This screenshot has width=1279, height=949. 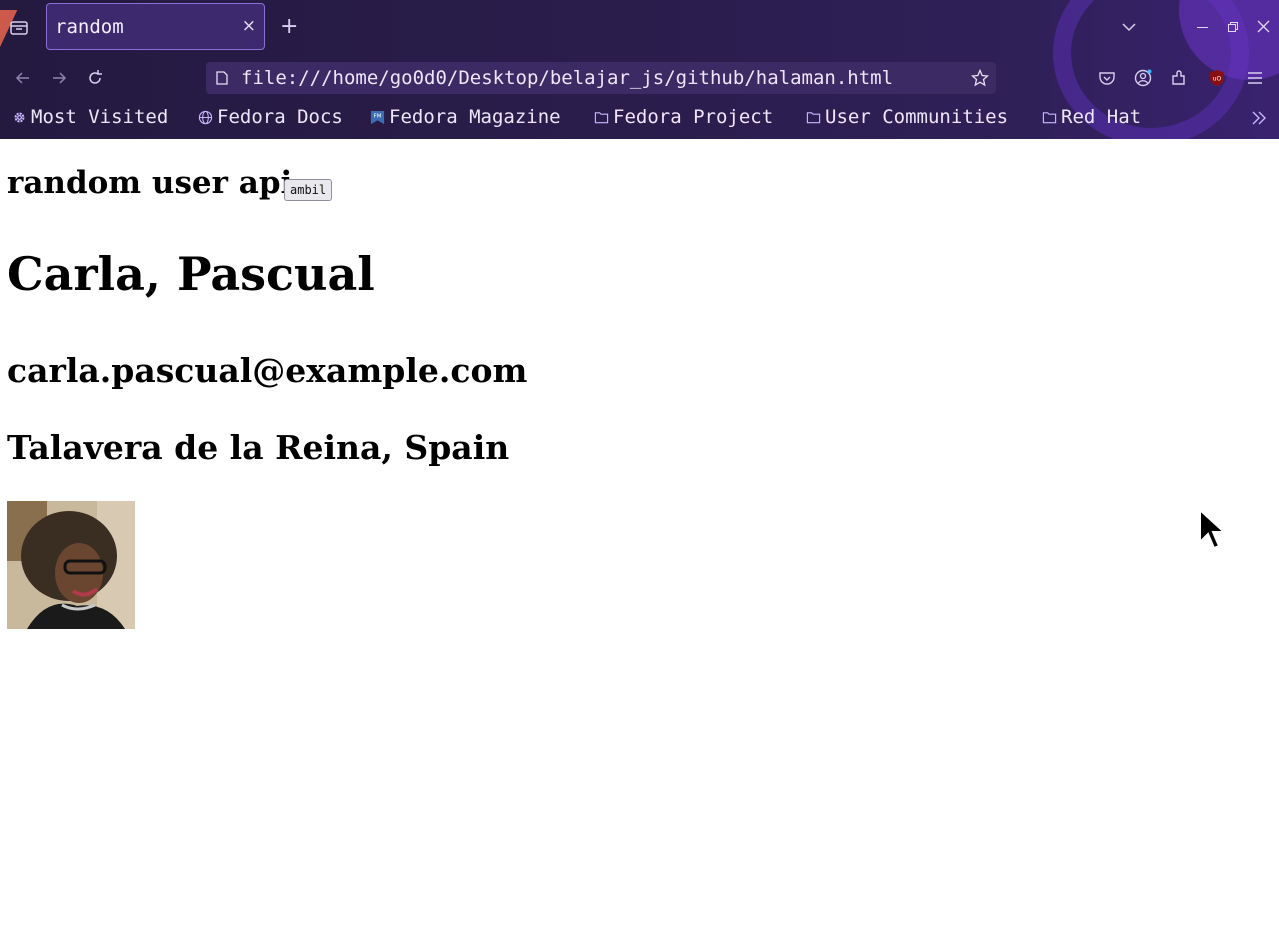 I want to click on restore-icon, so click(x=1233, y=27).